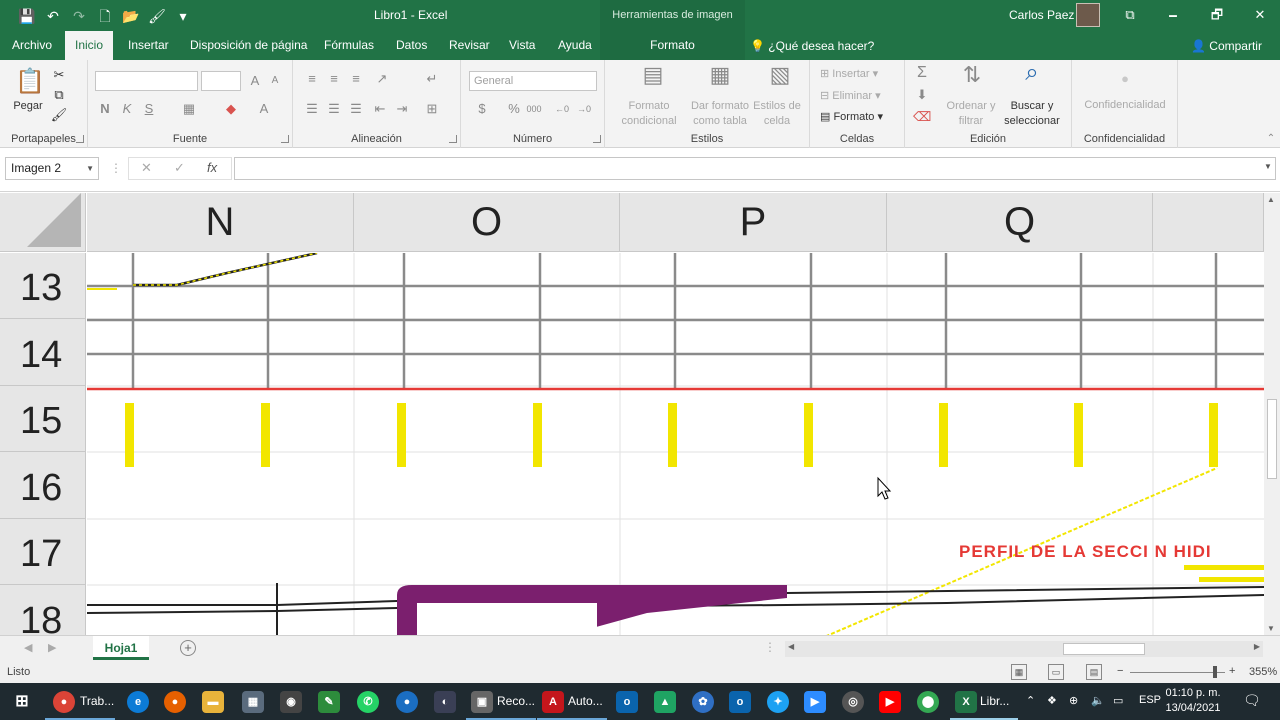  What do you see at coordinates (815, 702) in the screenshot?
I see `zoom-app-icon: ▶` at bounding box center [815, 702].